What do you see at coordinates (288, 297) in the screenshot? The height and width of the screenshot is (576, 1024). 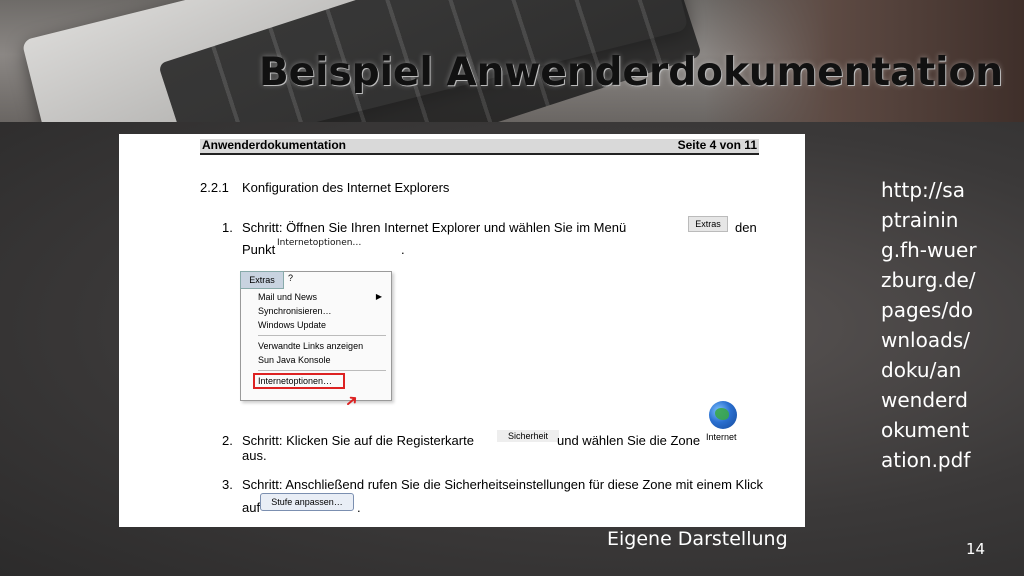 I see `menu-item-label: Mail und News` at bounding box center [288, 297].